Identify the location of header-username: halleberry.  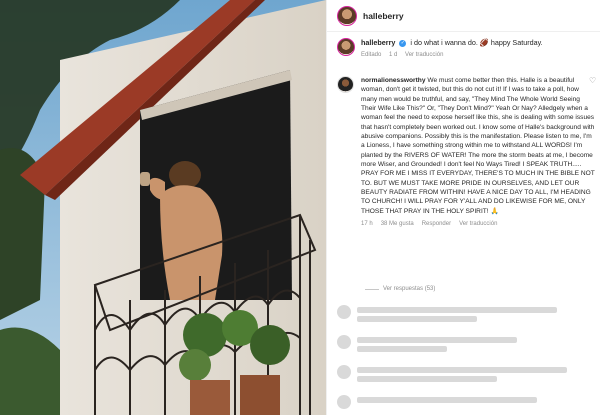
(383, 16).